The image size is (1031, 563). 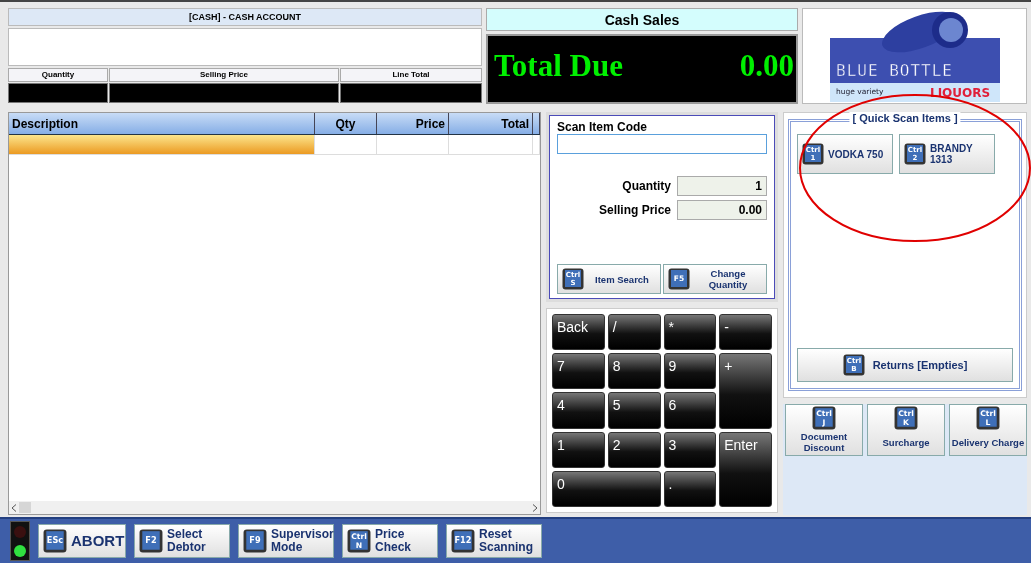 What do you see at coordinates (413, 123) in the screenshot?
I see `column-header: Price` at bounding box center [413, 123].